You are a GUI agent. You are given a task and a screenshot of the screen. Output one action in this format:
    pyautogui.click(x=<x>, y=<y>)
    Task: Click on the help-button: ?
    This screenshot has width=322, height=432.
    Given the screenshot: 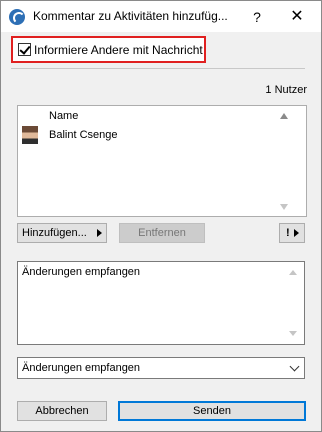 What is the action you would take?
    pyautogui.click(x=257, y=17)
    